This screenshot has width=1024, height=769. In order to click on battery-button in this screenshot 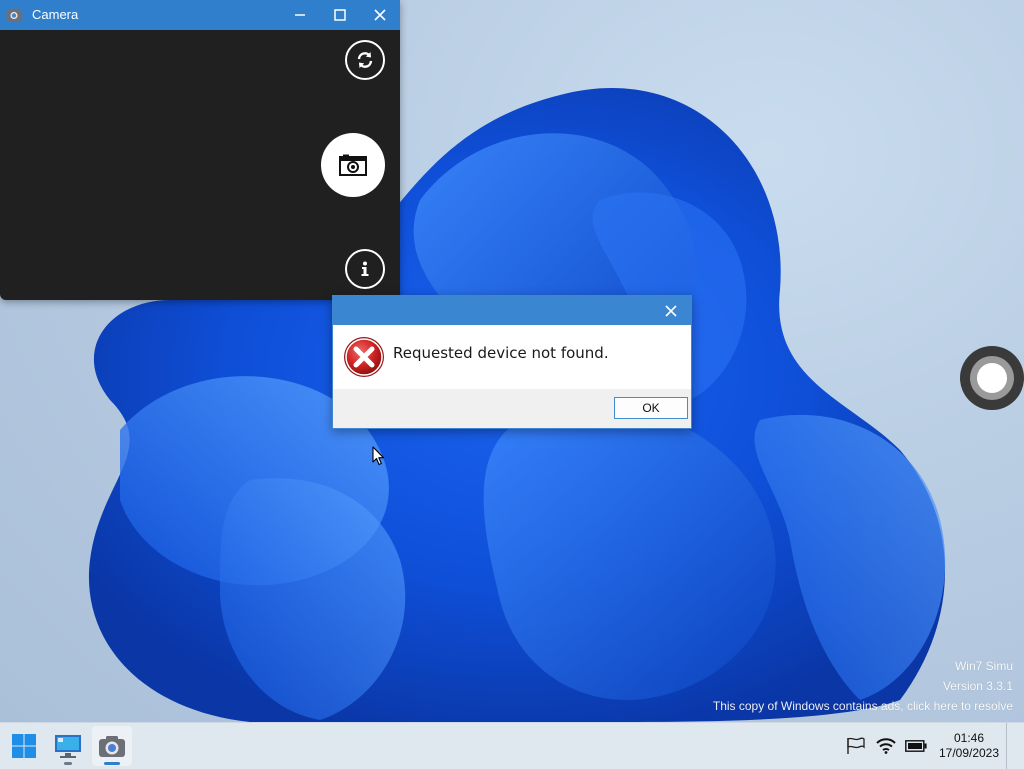, I will do `click(916, 746)`.